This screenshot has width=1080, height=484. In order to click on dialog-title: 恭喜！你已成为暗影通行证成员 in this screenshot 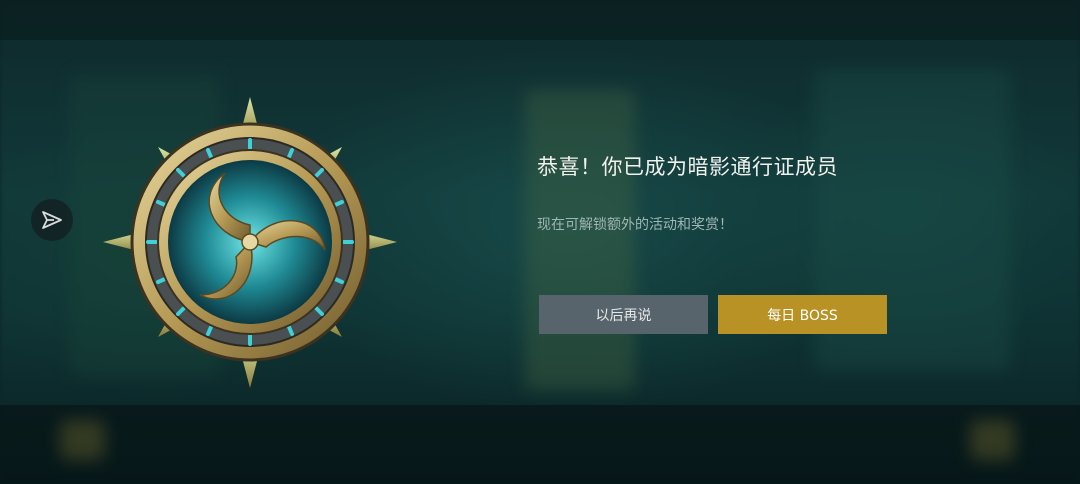, I will do `click(687, 167)`.